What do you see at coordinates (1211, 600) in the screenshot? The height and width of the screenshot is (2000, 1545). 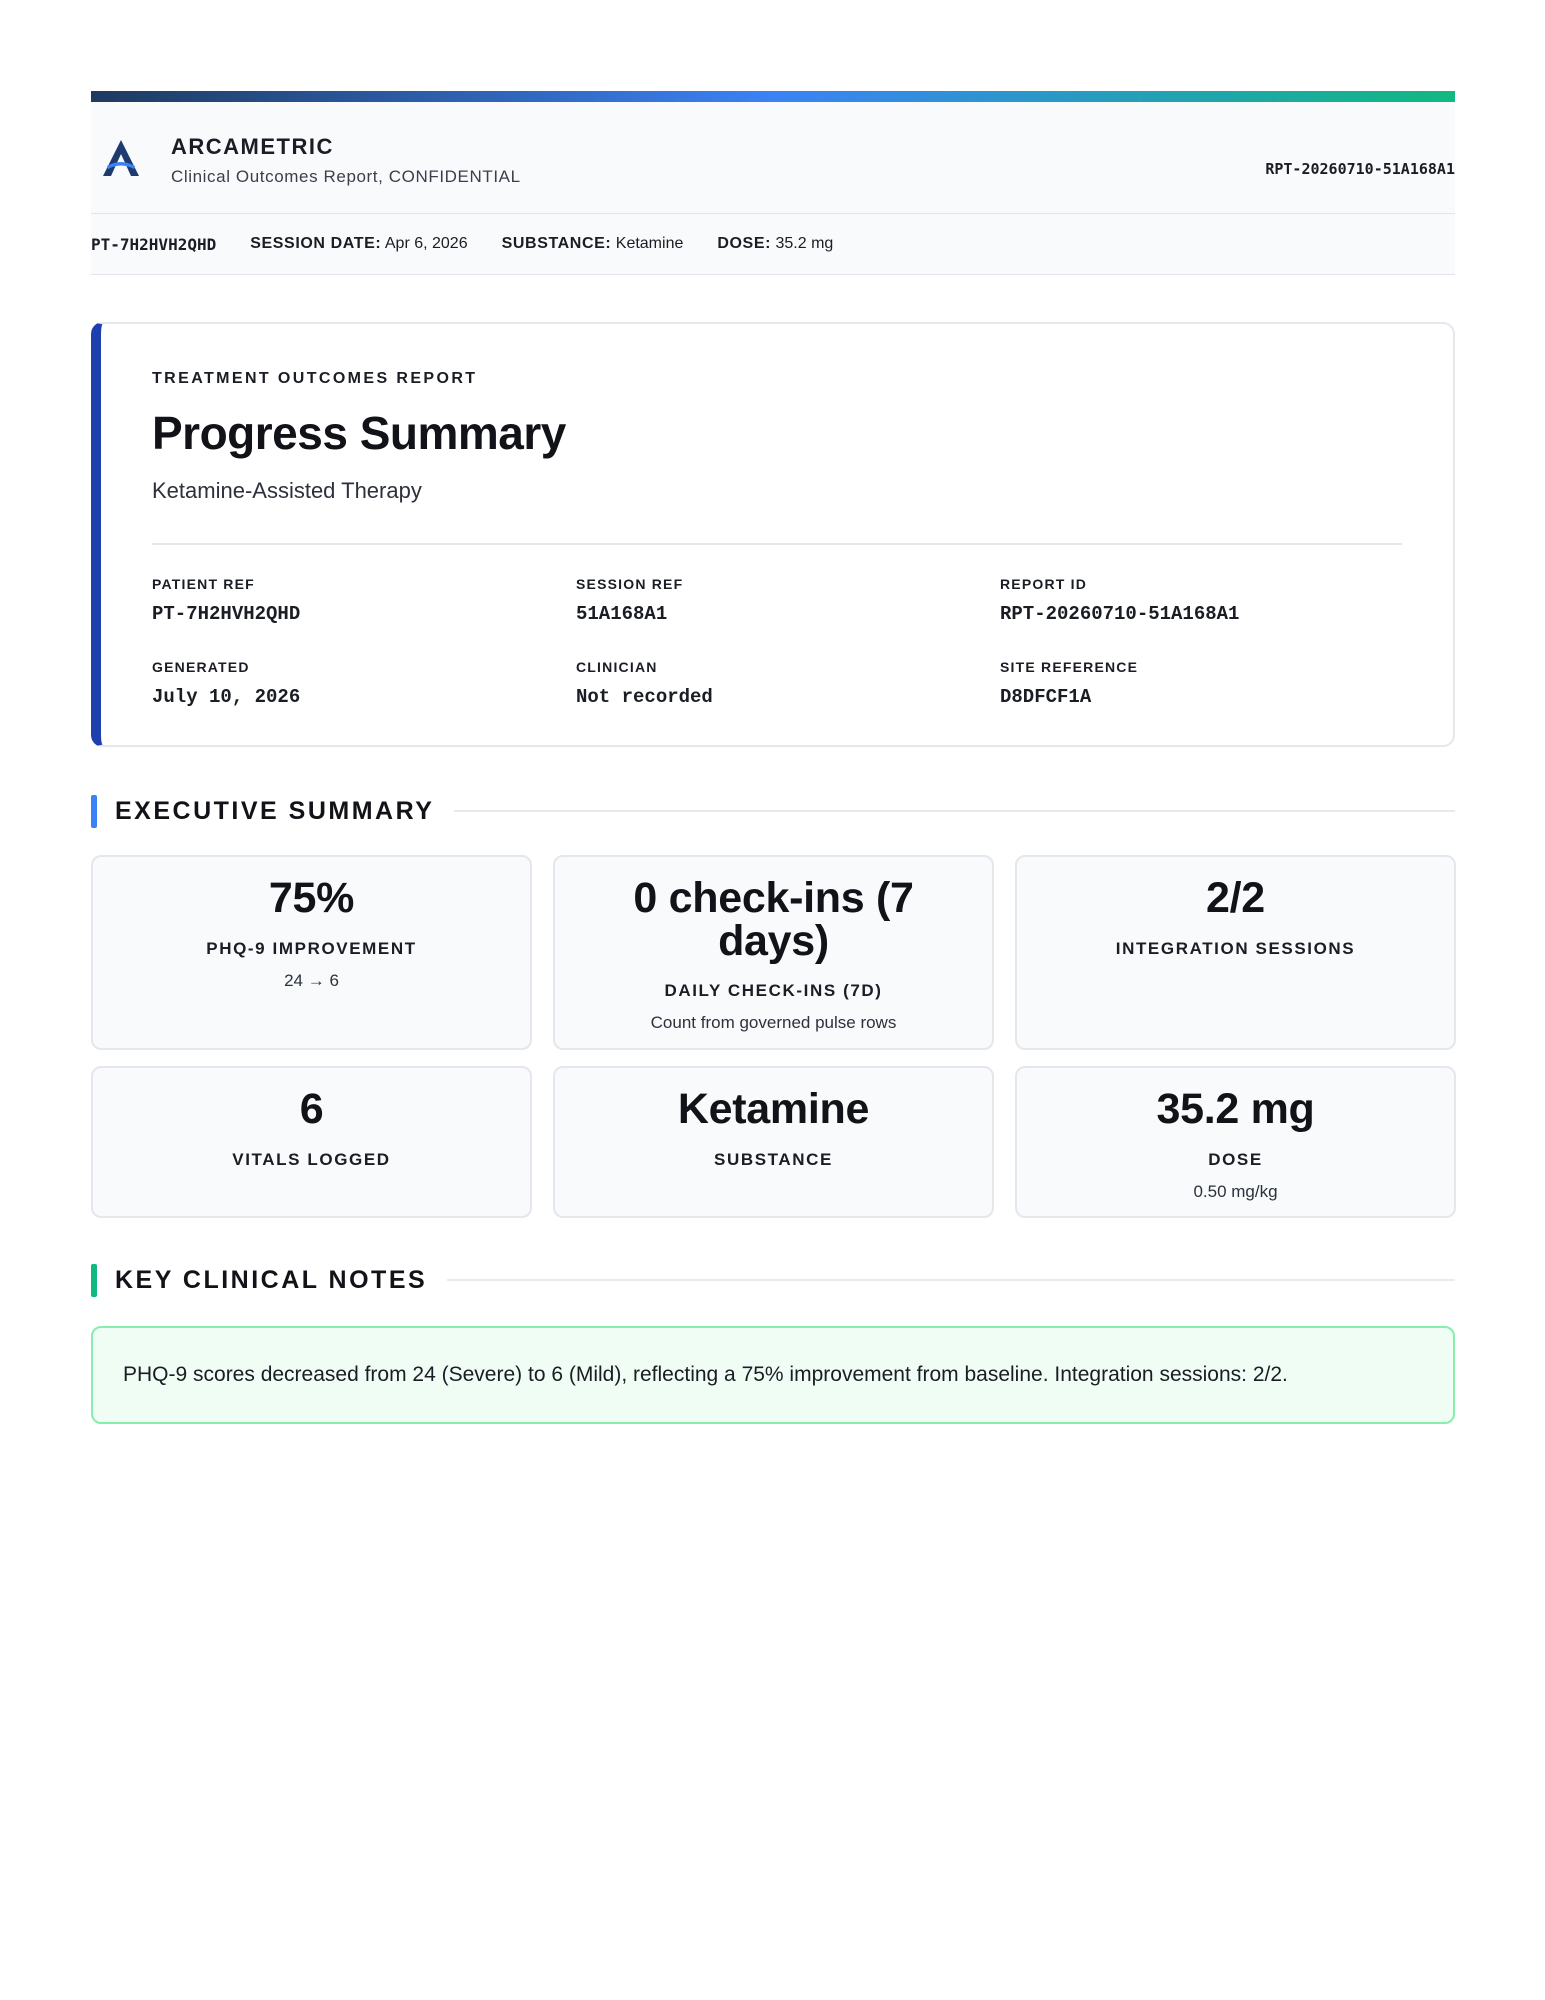 I see `field-report-id: REPORT ID RPT-20260710-51A168A1` at bounding box center [1211, 600].